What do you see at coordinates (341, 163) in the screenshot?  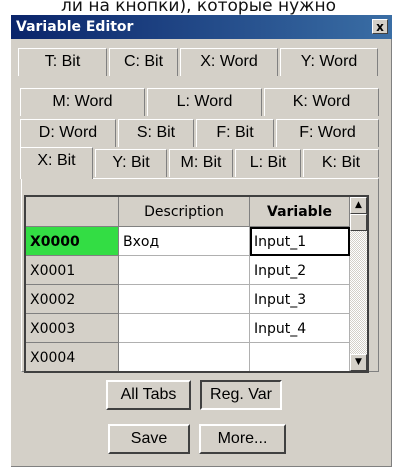 I see `tab-k-bit: K: Bit` at bounding box center [341, 163].